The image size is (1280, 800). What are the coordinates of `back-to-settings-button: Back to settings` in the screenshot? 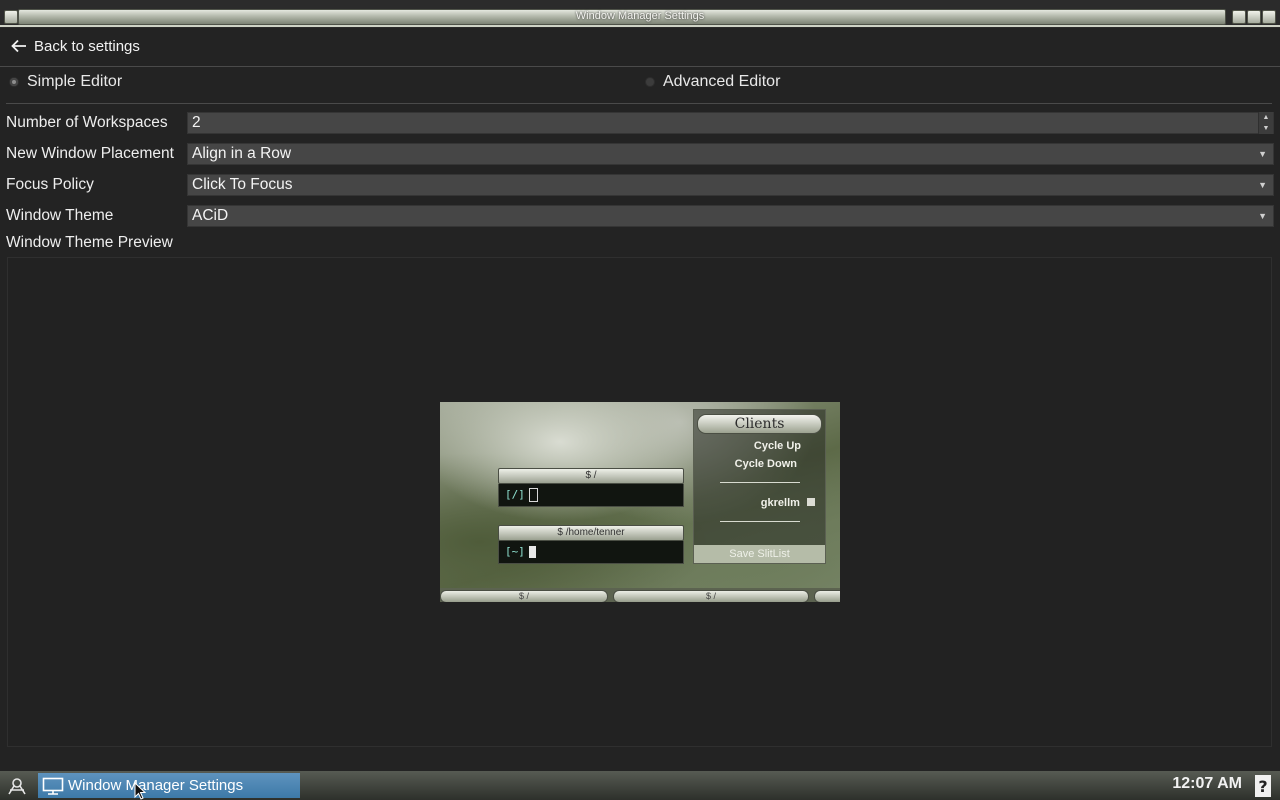 It's located at (75, 46).